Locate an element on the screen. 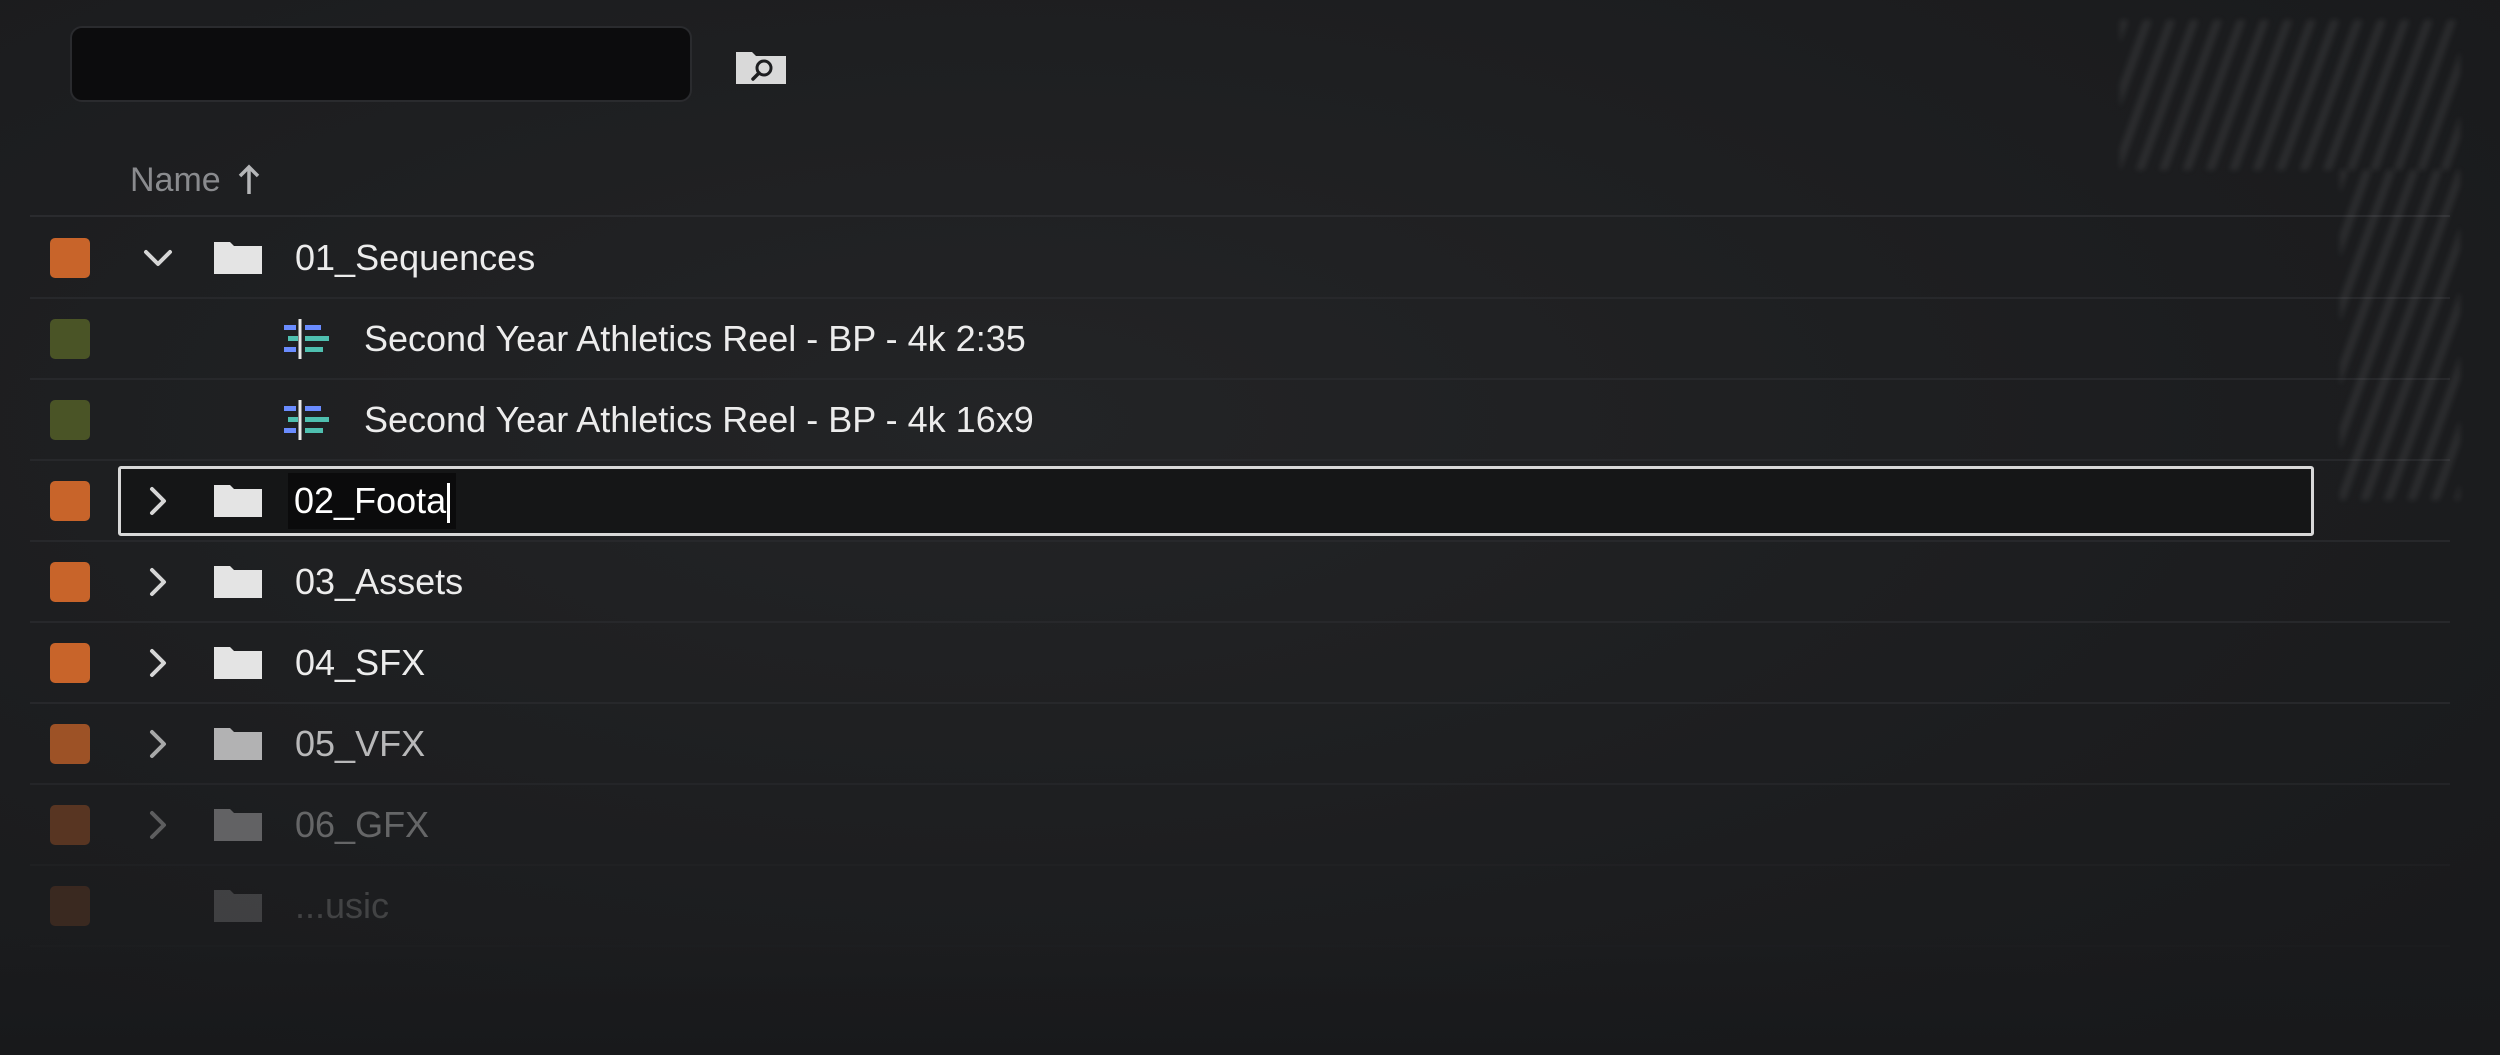  text-caret is located at coordinates (449, 503).